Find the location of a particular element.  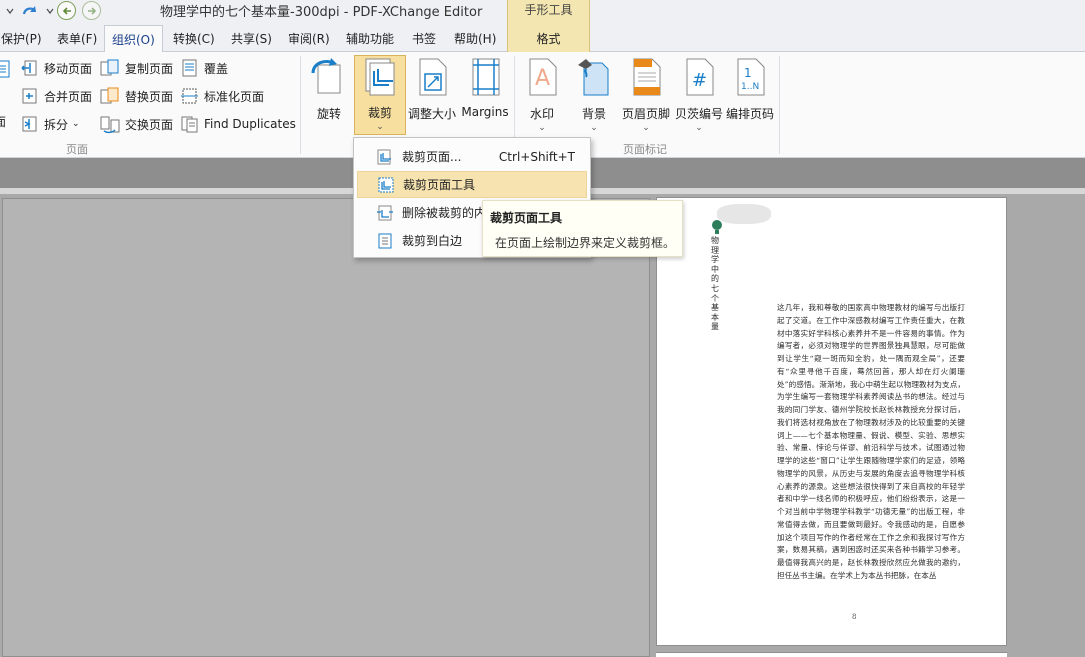

page-number: 8 is located at coordinates (854, 617).